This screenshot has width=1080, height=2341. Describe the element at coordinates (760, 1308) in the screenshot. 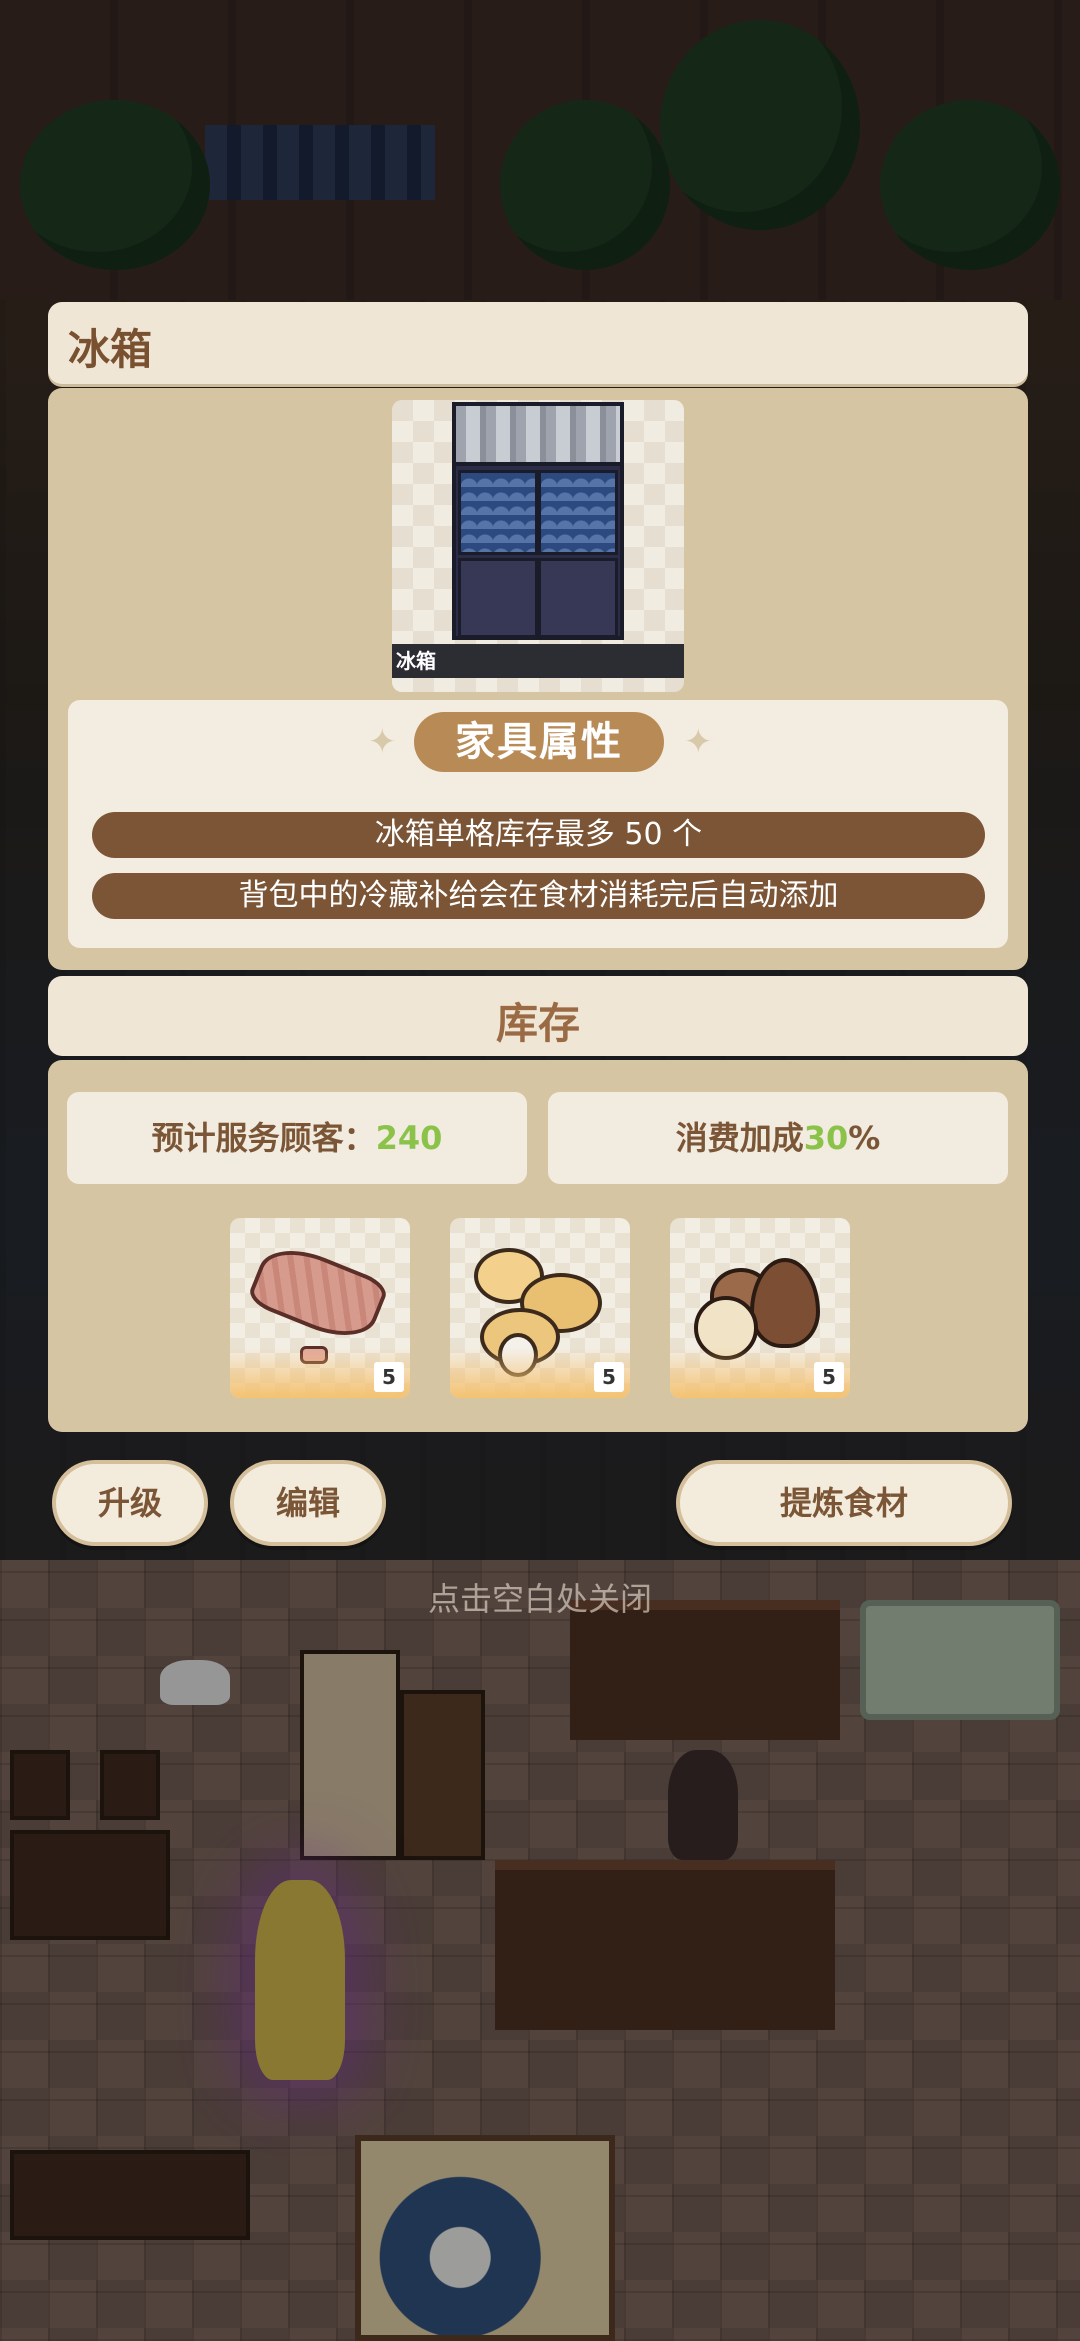

I see `stock-slot-chestnut: 5` at that location.